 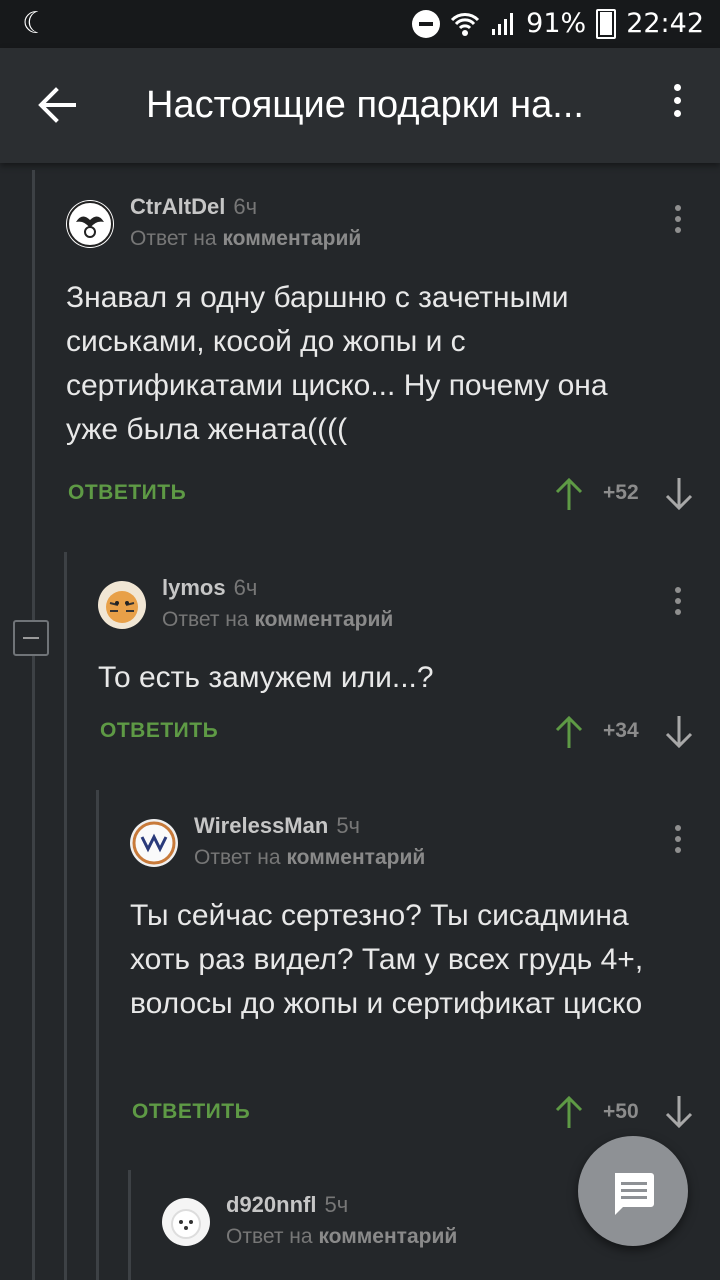 What do you see at coordinates (360, 24) in the screenshot?
I see `status-bar: ☾ 91% 22:42` at bounding box center [360, 24].